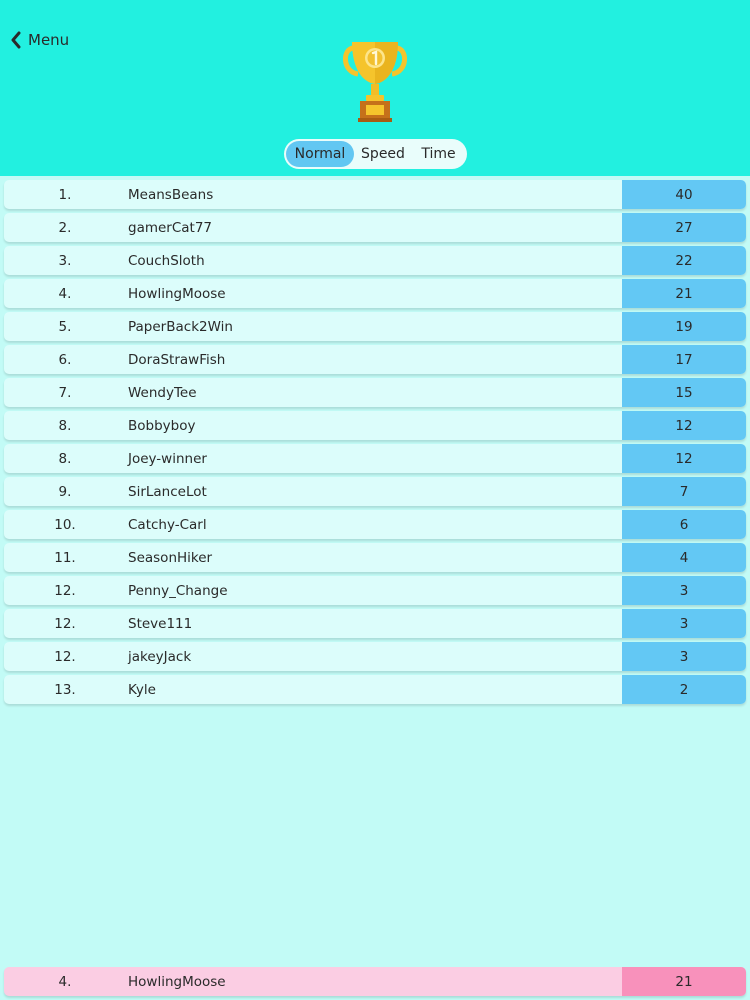  I want to click on player-name: Steve111, so click(160, 623).